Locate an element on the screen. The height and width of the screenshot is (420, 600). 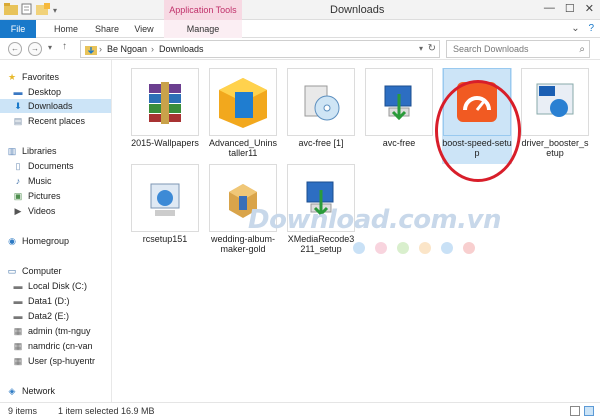
nav-label: Recent places is located at coordinates (57, 121).